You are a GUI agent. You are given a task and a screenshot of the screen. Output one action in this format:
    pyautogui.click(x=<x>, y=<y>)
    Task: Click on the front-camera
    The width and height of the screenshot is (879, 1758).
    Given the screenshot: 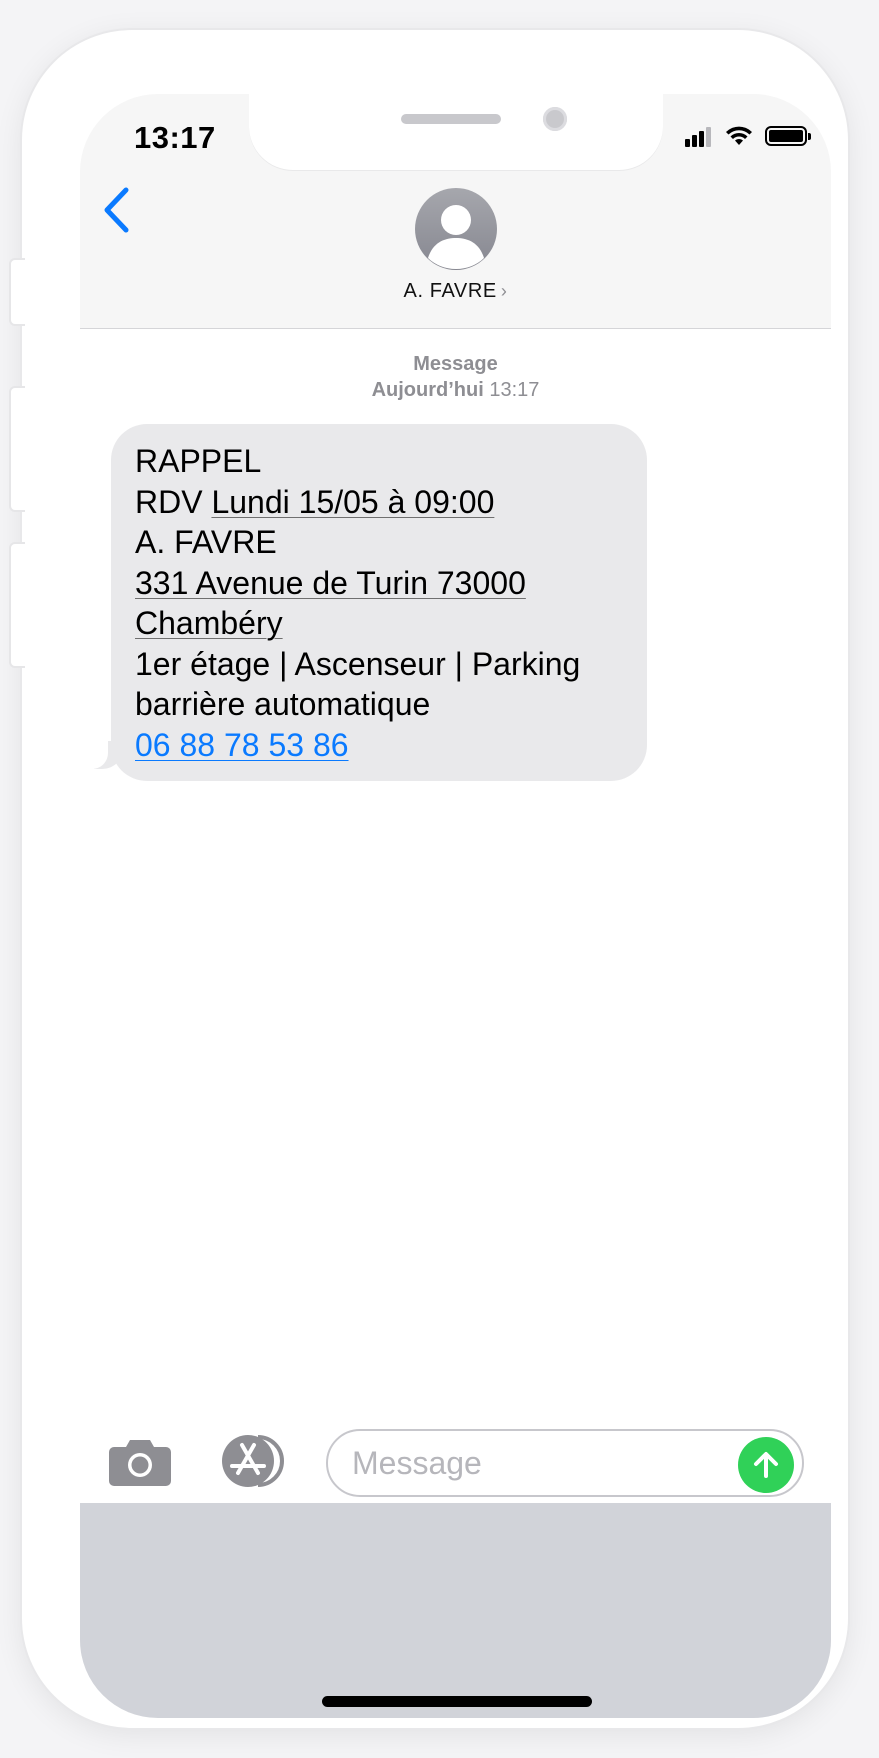 What is the action you would take?
    pyautogui.click(x=555, y=119)
    